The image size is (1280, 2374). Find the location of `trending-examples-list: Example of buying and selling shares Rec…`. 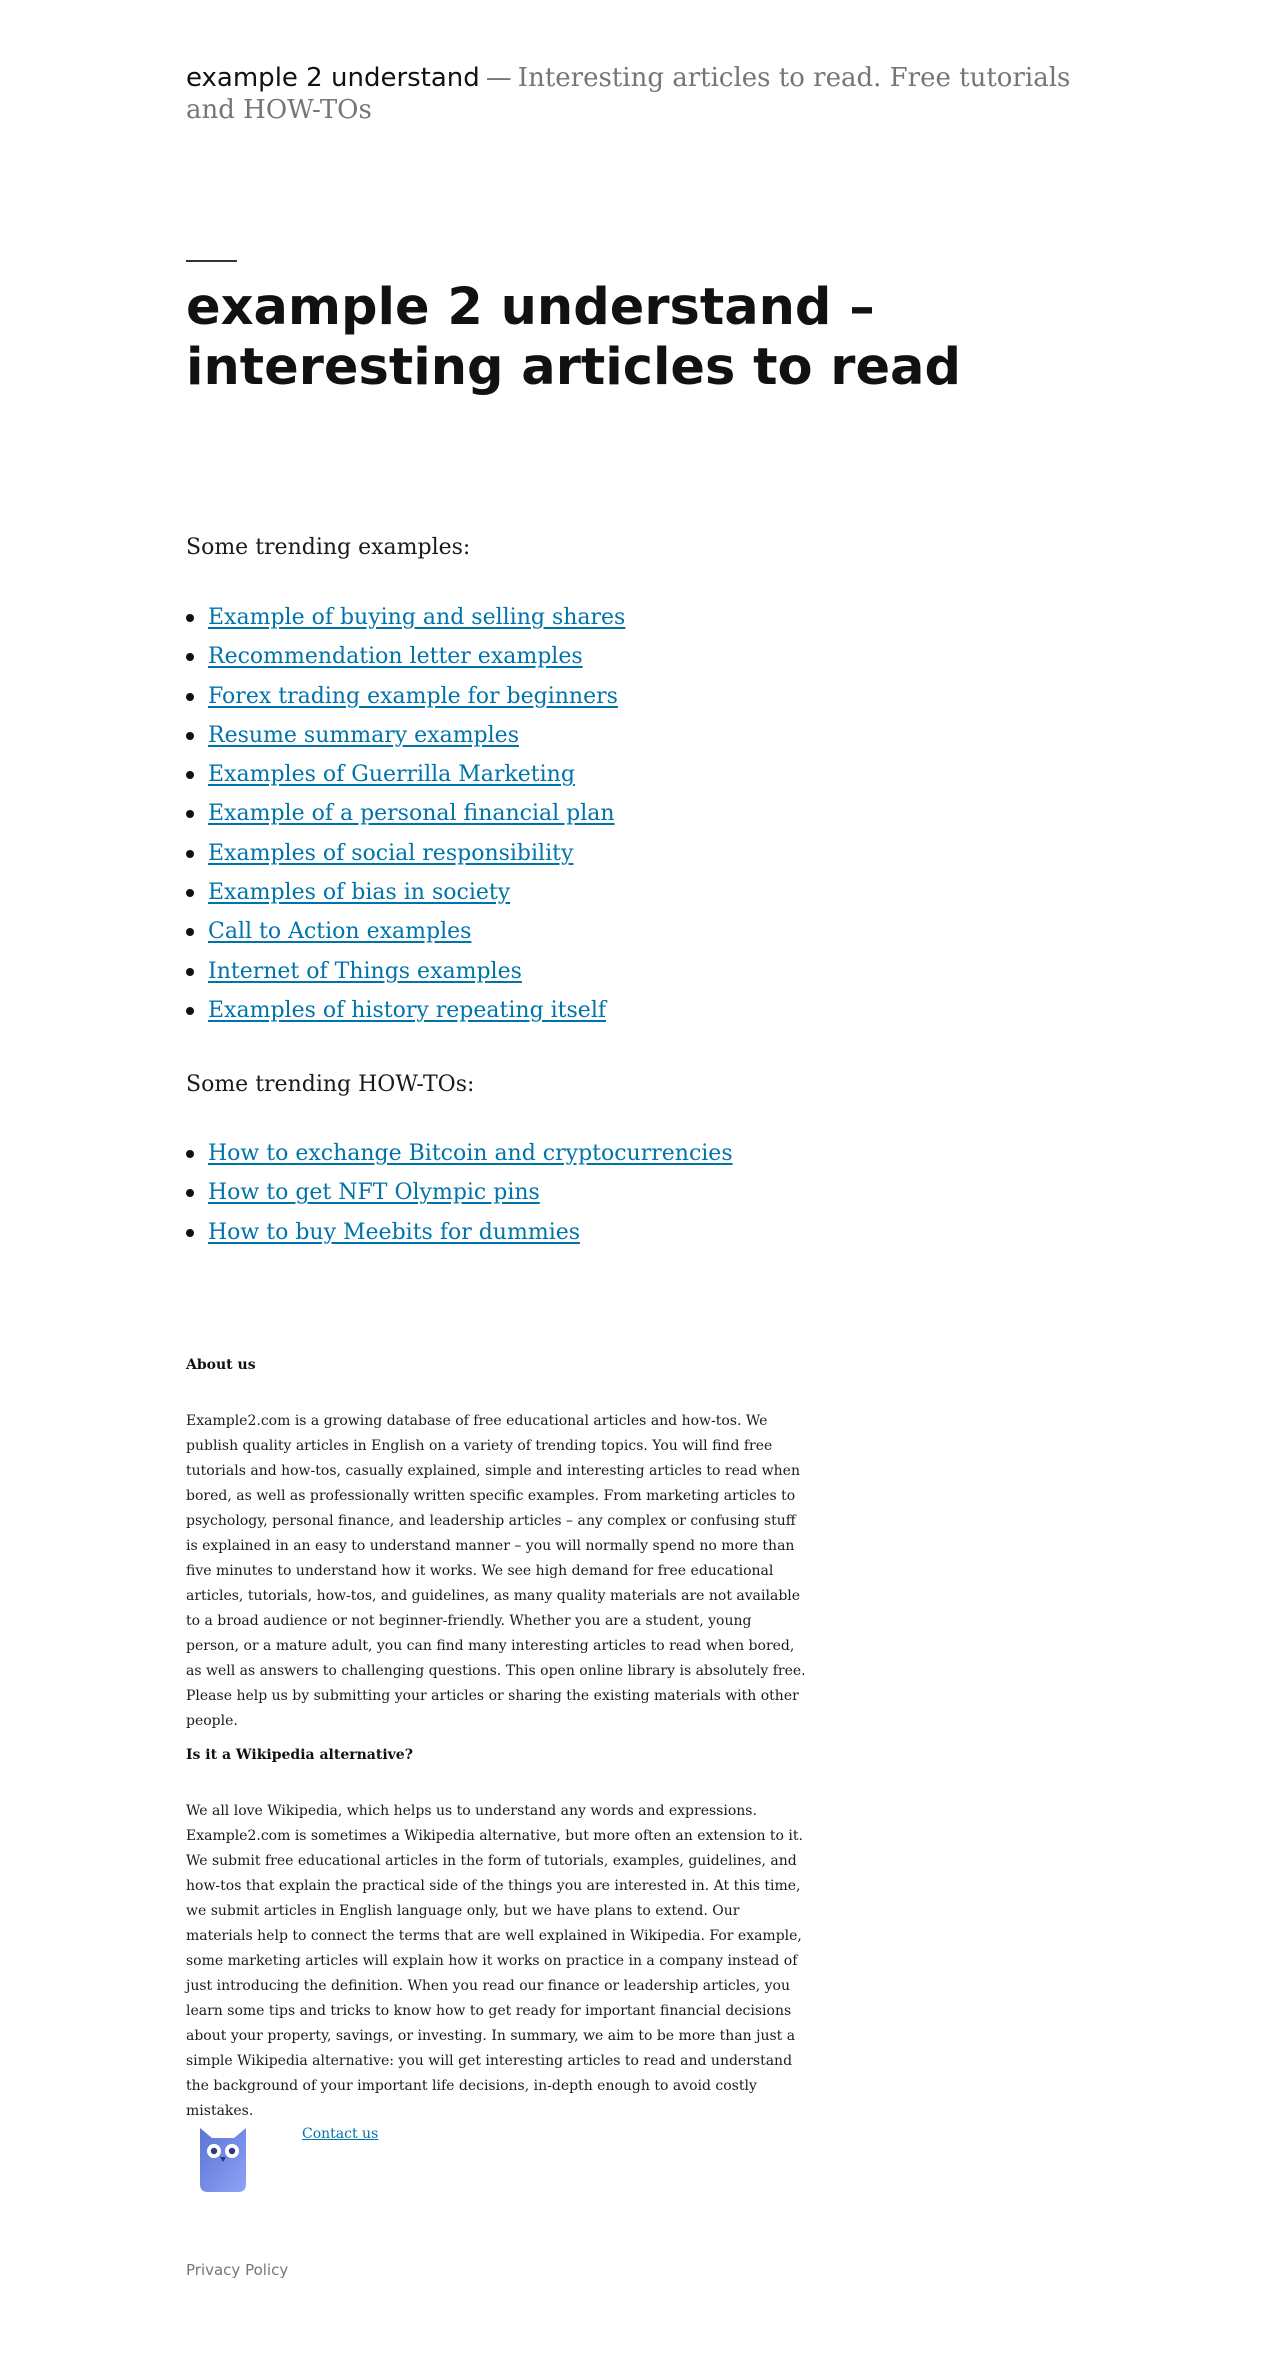

trending-examples-list: Example of buying and selling shares Rec… is located at coordinates (405, 820).